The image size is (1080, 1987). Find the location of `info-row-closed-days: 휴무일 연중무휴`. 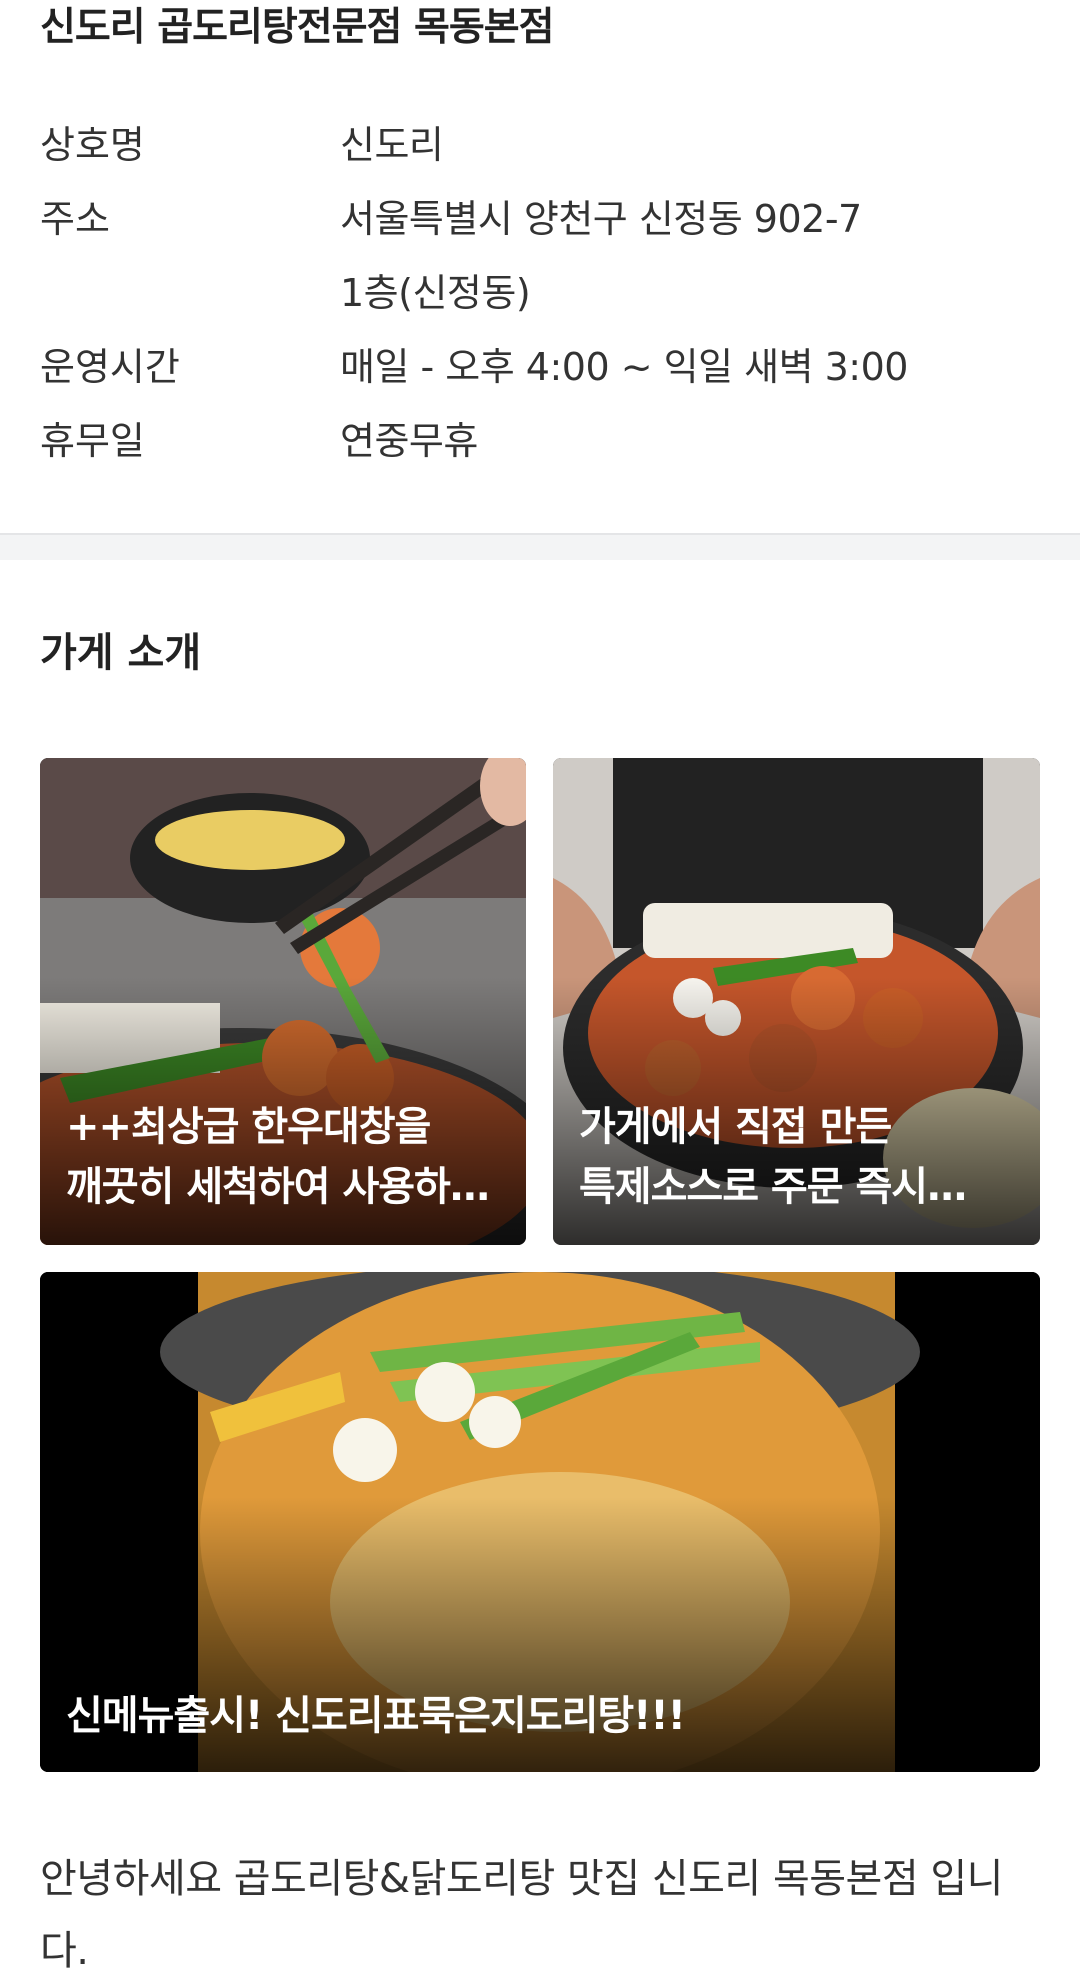

info-row-closed-days: 휴무일 연중무휴 is located at coordinates (540, 441).